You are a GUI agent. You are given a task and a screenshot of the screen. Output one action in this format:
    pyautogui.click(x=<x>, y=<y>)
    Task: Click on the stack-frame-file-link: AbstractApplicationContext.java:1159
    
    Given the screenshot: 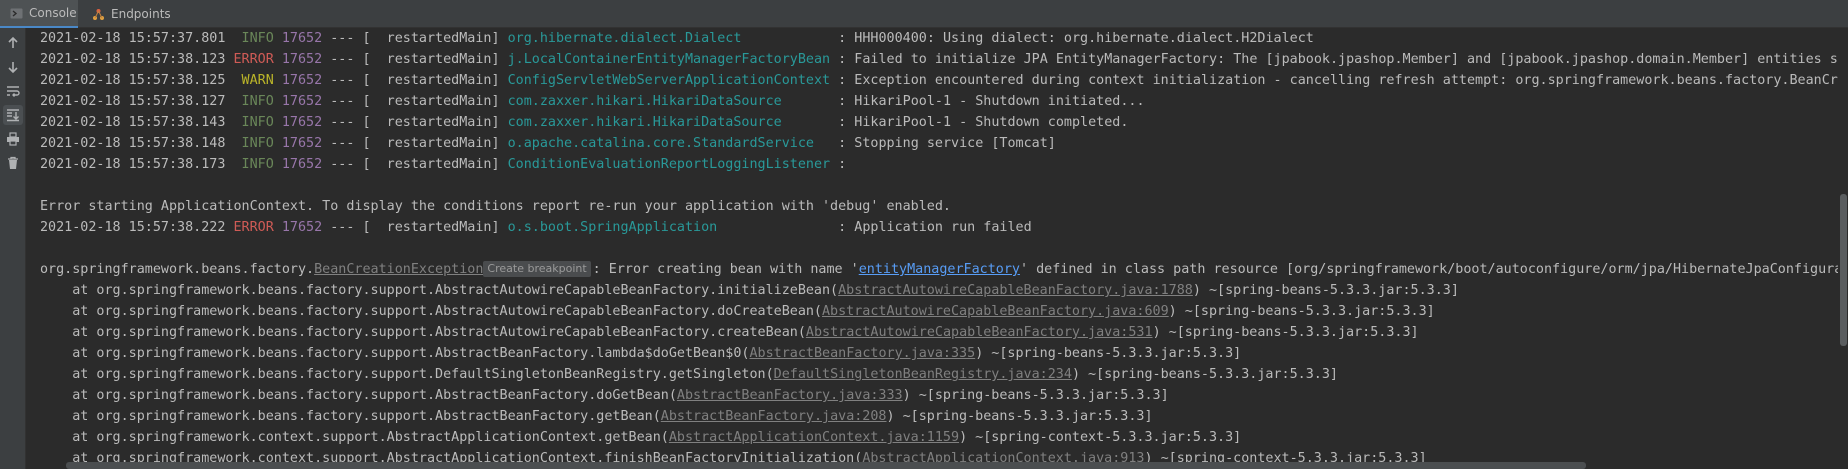 What is the action you would take?
    pyautogui.click(x=814, y=437)
    